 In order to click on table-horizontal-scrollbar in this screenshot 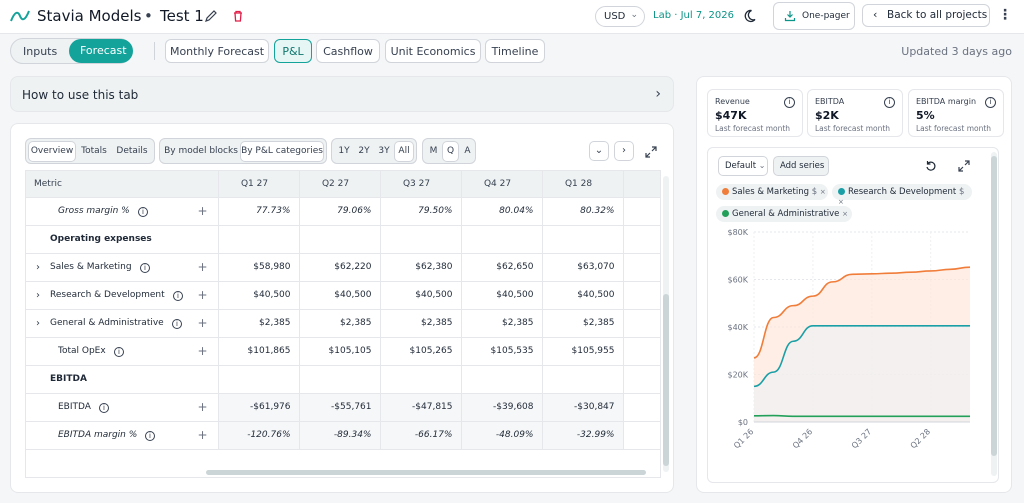, I will do `click(426, 472)`.